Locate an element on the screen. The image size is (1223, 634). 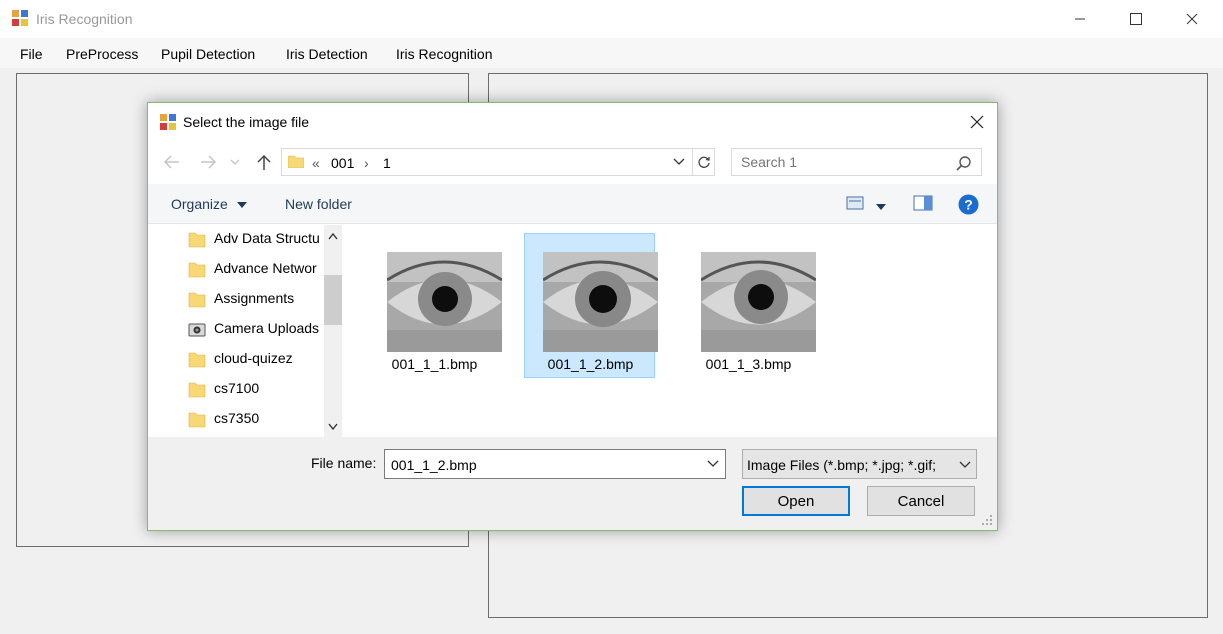
view-options-dropdown is located at coordinates (881, 206).